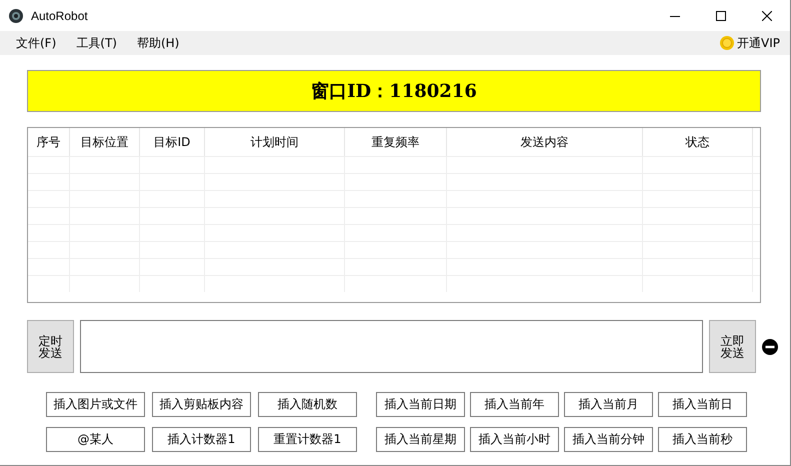 Image resolution: width=791 pixels, height=466 pixels. I want to click on menu-item: 工具(T), so click(96, 43).